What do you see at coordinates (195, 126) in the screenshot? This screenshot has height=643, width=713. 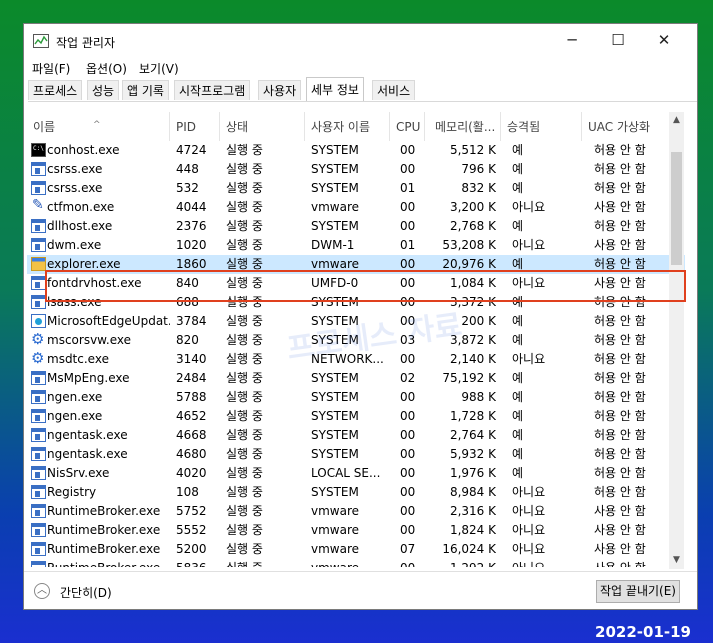 I see `column-header-pid: PID` at bounding box center [195, 126].